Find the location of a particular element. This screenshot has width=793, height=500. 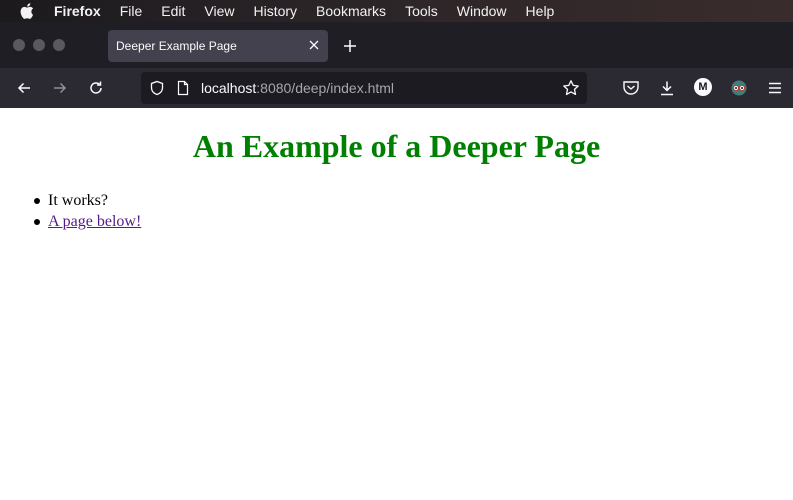

navigation-toolbar: localhost:8080/deep/index.html M is located at coordinates (396, 88).